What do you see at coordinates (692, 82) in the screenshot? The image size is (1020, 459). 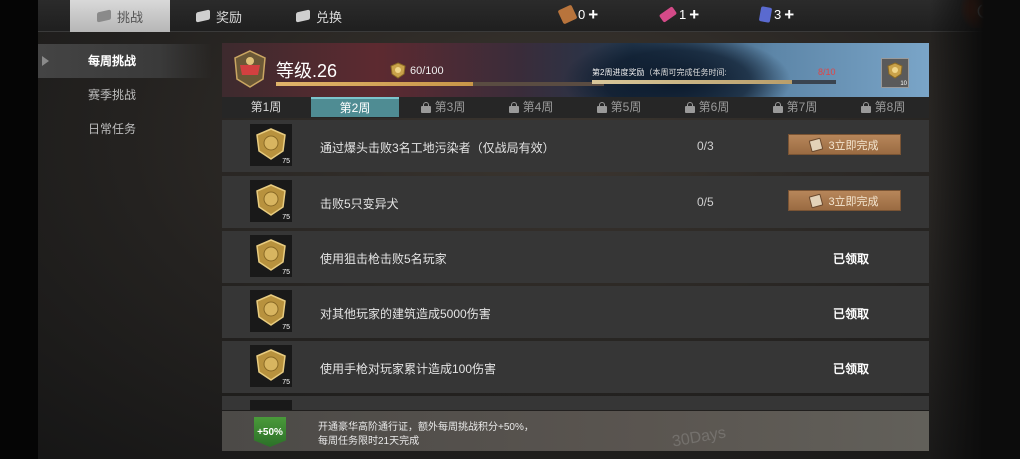 I see `week-progress-fill` at bounding box center [692, 82].